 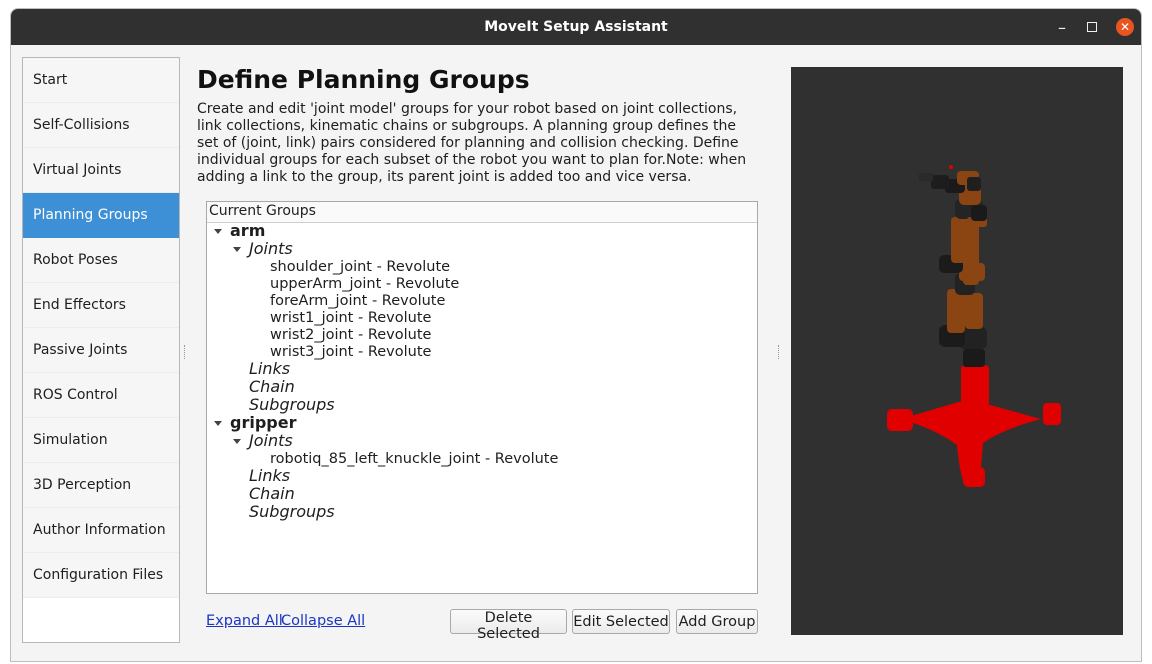 What do you see at coordinates (953, 266) in the screenshot?
I see `robot-arm` at bounding box center [953, 266].